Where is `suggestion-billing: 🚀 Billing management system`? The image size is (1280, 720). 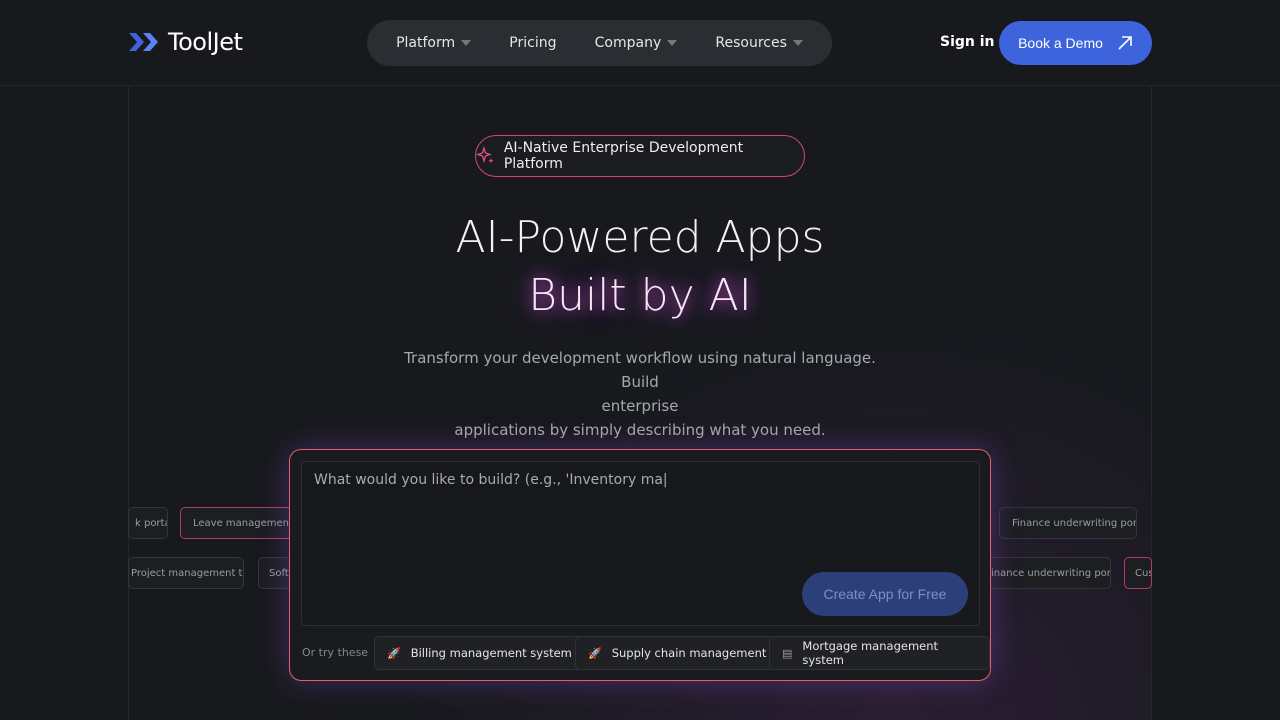 suggestion-billing: 🚀 Billing management system is located at coordinates (479, 653).